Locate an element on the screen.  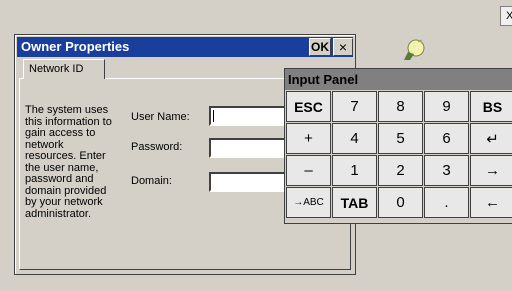
key-7: 7 is located at coordinates (354, 106).